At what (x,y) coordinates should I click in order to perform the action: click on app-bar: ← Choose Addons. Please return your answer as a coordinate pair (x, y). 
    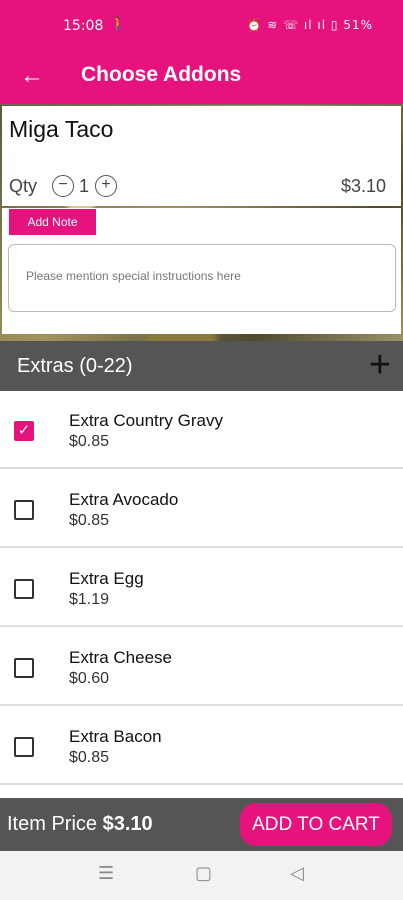
    Looking at the image, I should click on (201, 78).